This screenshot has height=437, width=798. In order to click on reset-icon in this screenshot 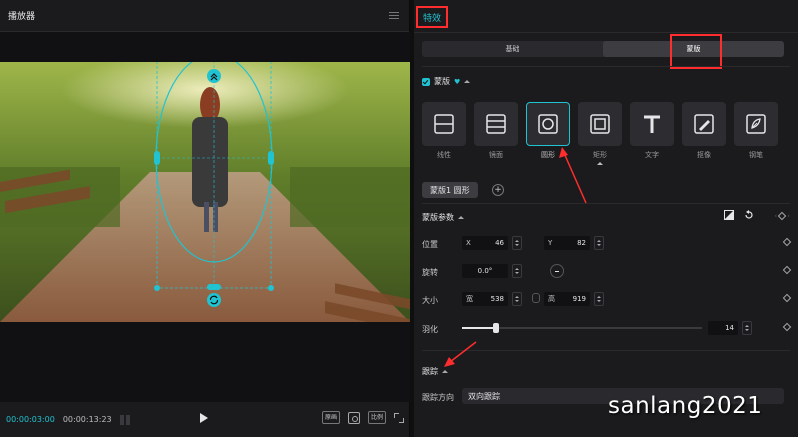, I will do `click(749, 215)`.